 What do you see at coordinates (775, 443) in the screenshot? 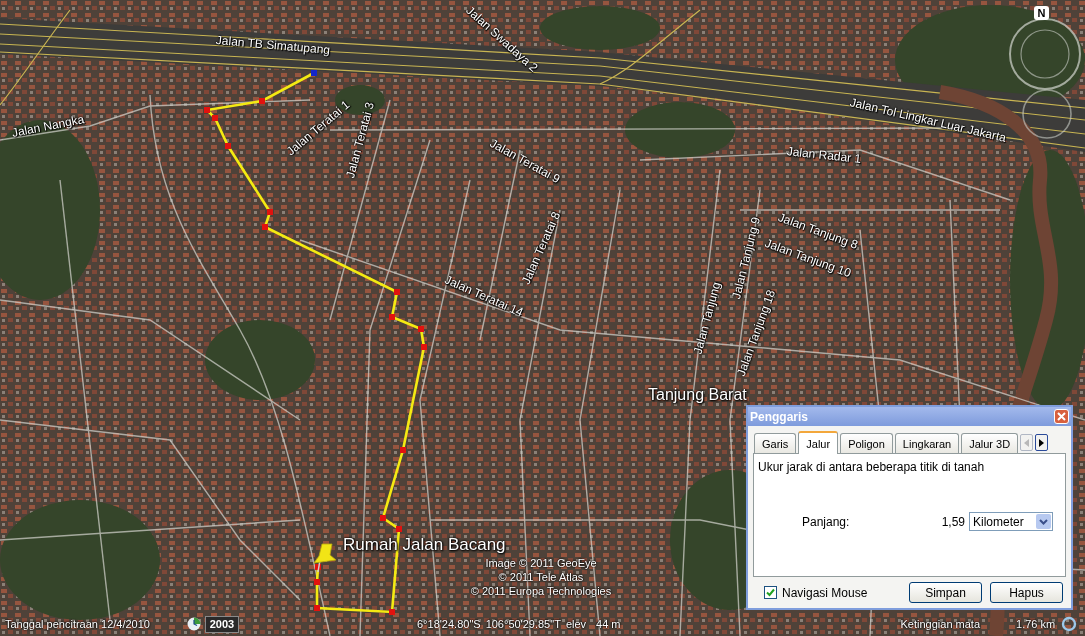
I see `tab: Garis` at bounding box center [775, 443].